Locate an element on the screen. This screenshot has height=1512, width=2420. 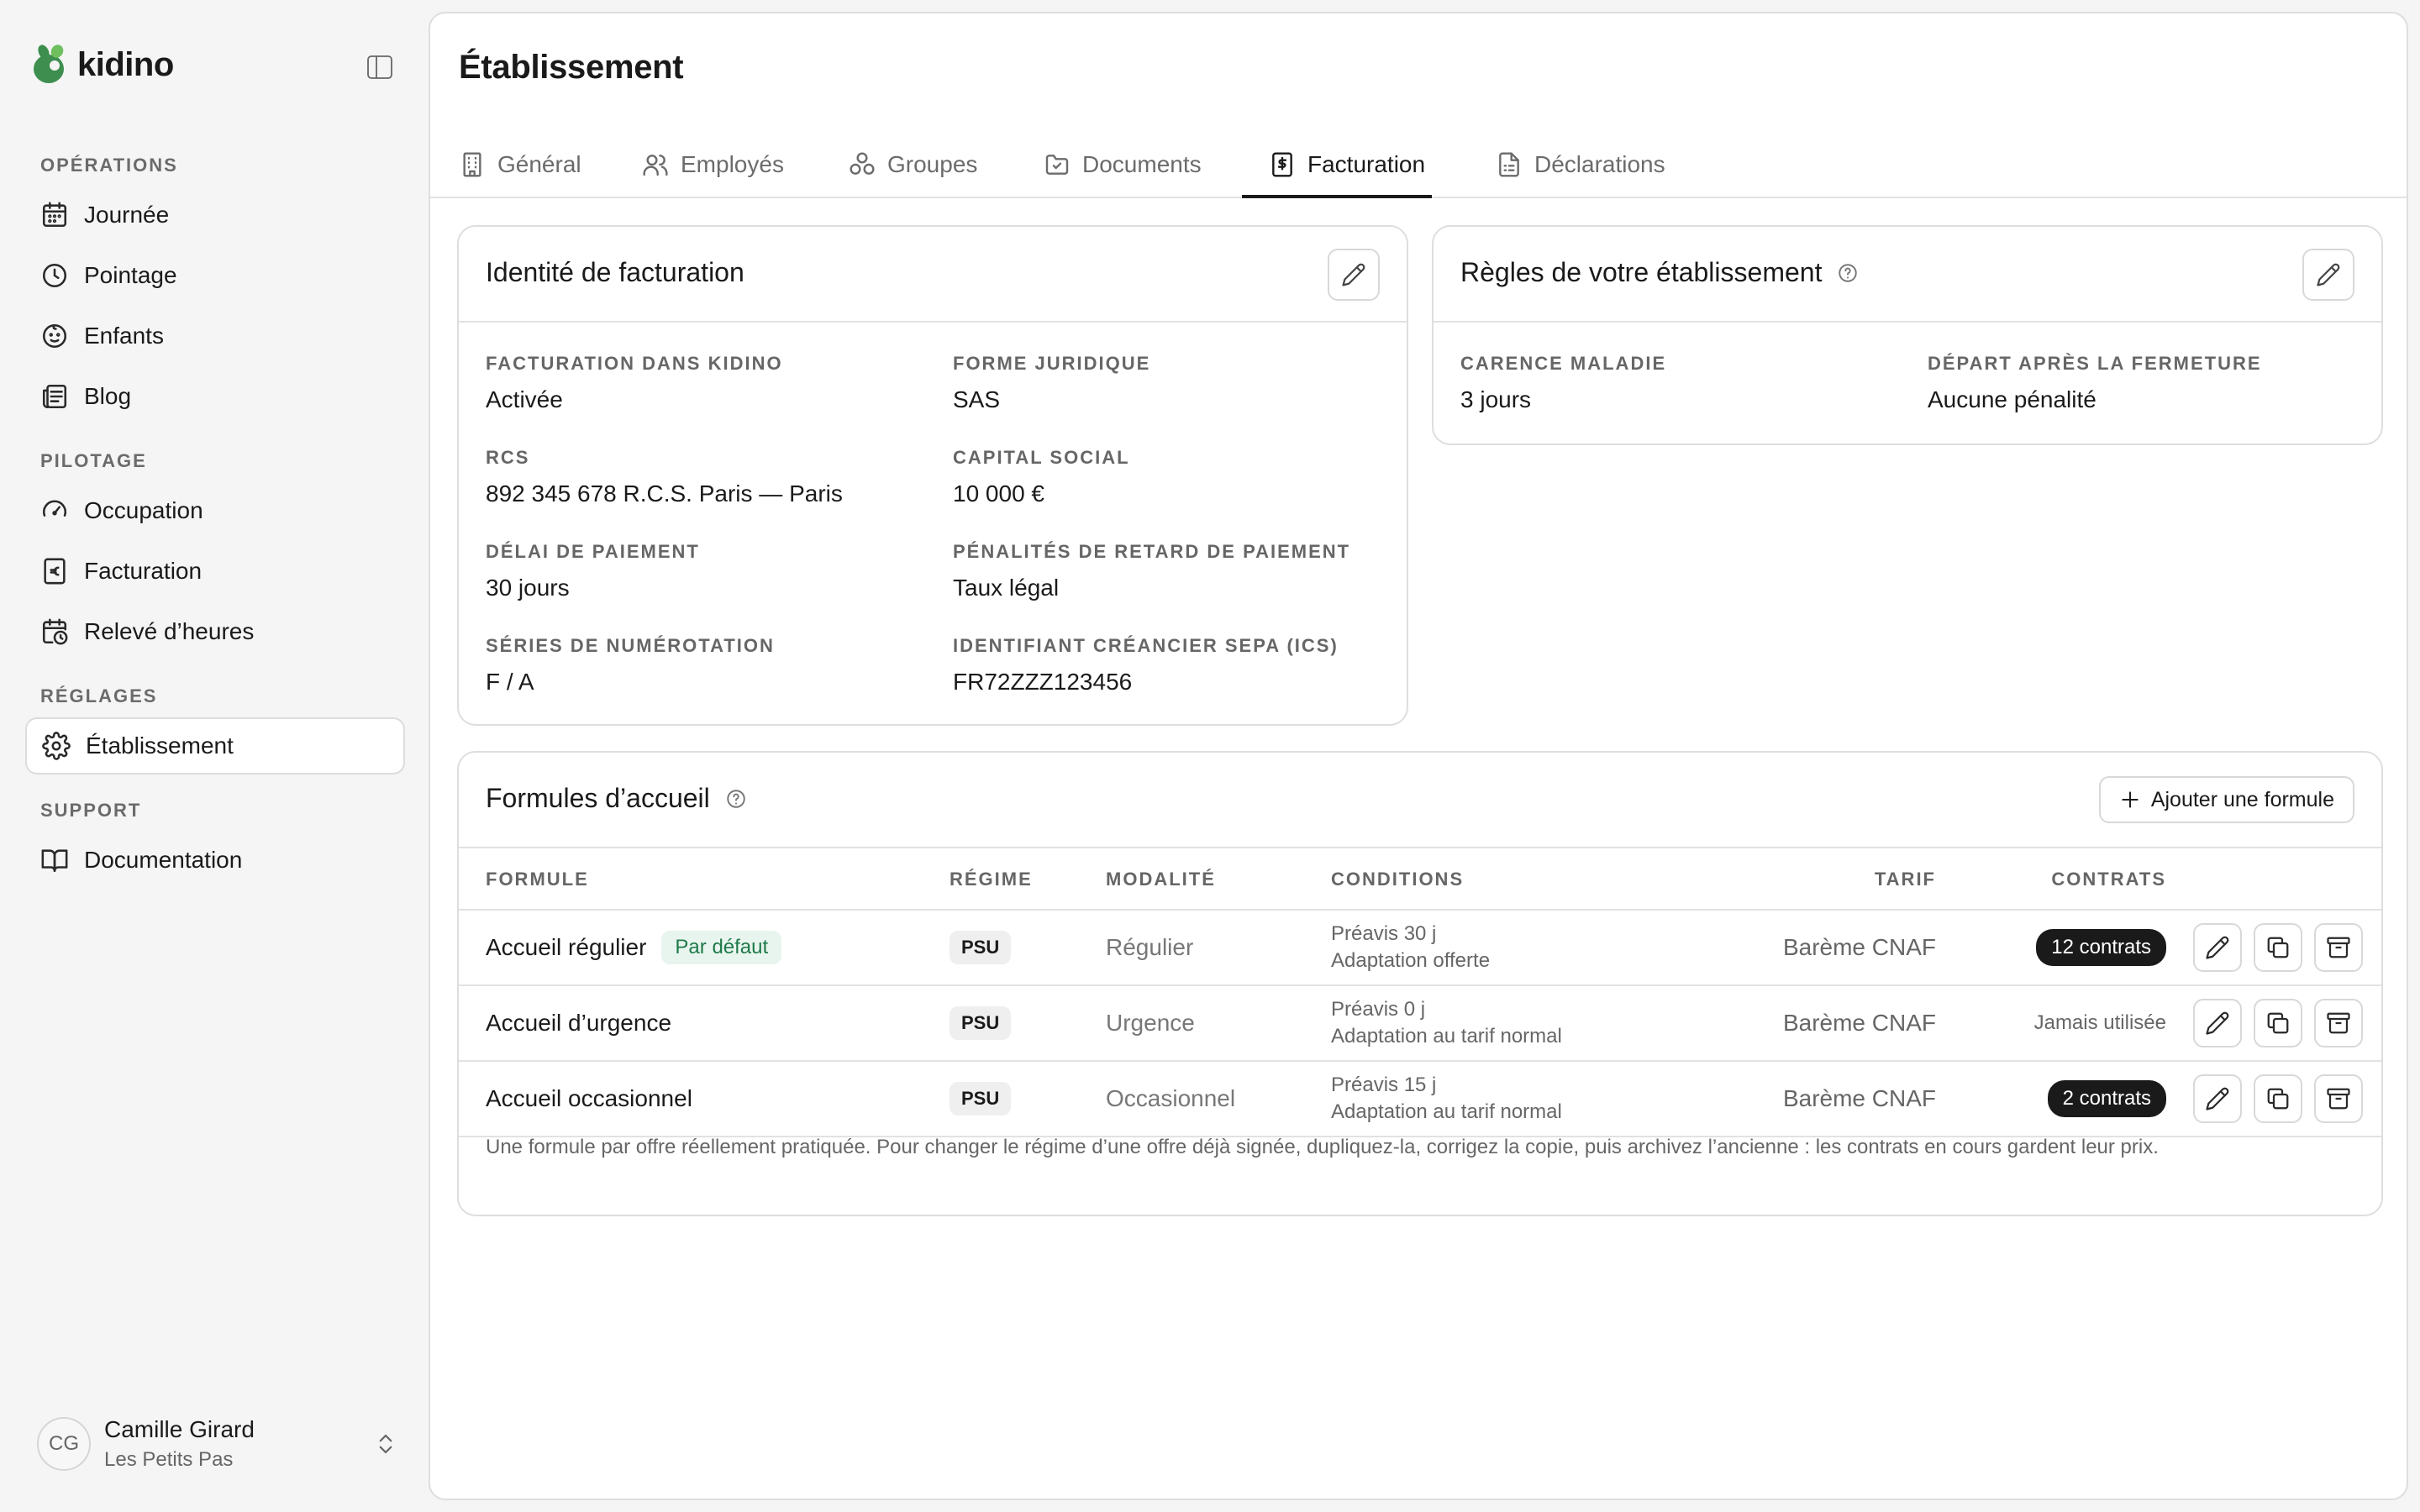
formula-name: Accueil régulier is located at coordinates (567, 947).